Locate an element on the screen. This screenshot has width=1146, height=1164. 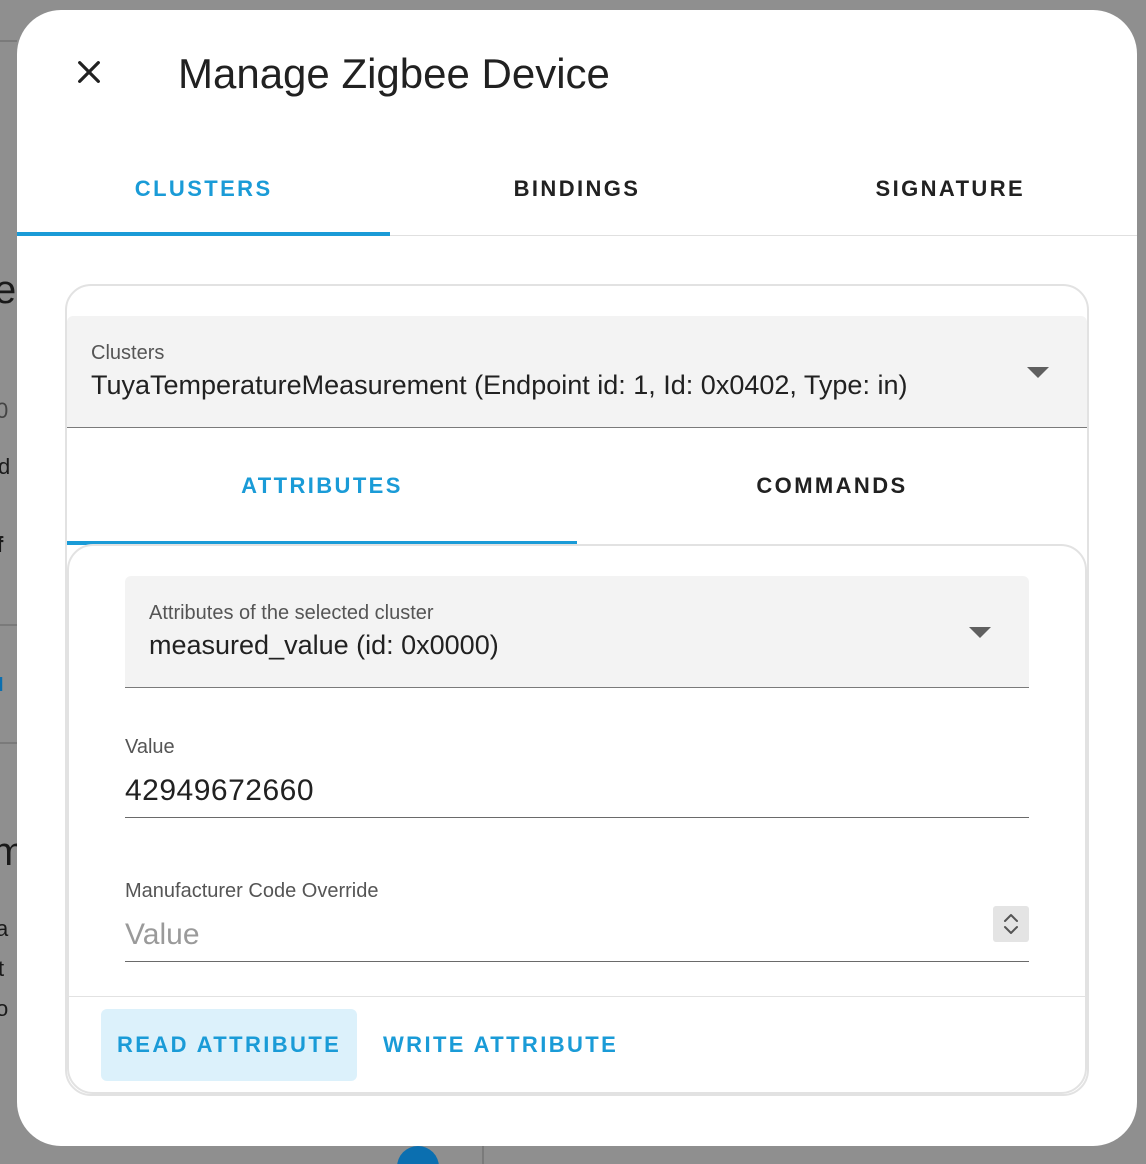
attributes-select-label: Attributes of the selected cluster is located at coordinates (291, 613).